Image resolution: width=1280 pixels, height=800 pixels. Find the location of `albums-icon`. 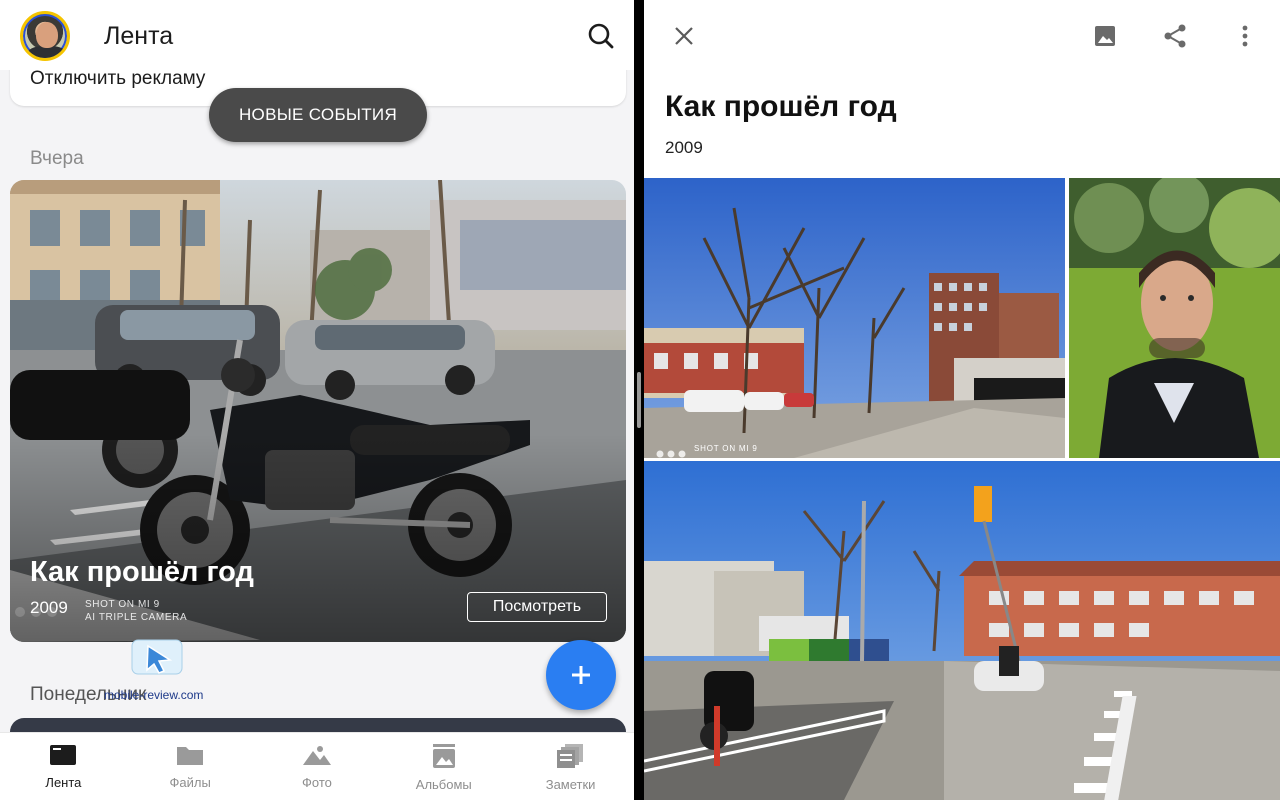

albums-icon is located at coordinates (443, 756).